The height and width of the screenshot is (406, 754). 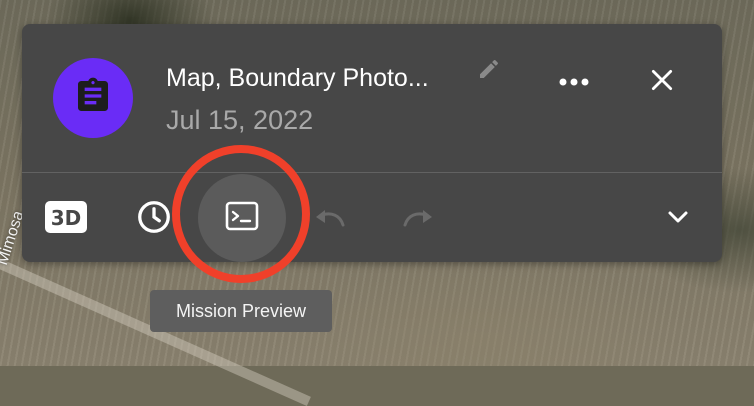 What do you see at coordinates (240, 120) in the screenshot?
I see `mission-date: Jul 15, 2022` at bounding box center [240, 120].